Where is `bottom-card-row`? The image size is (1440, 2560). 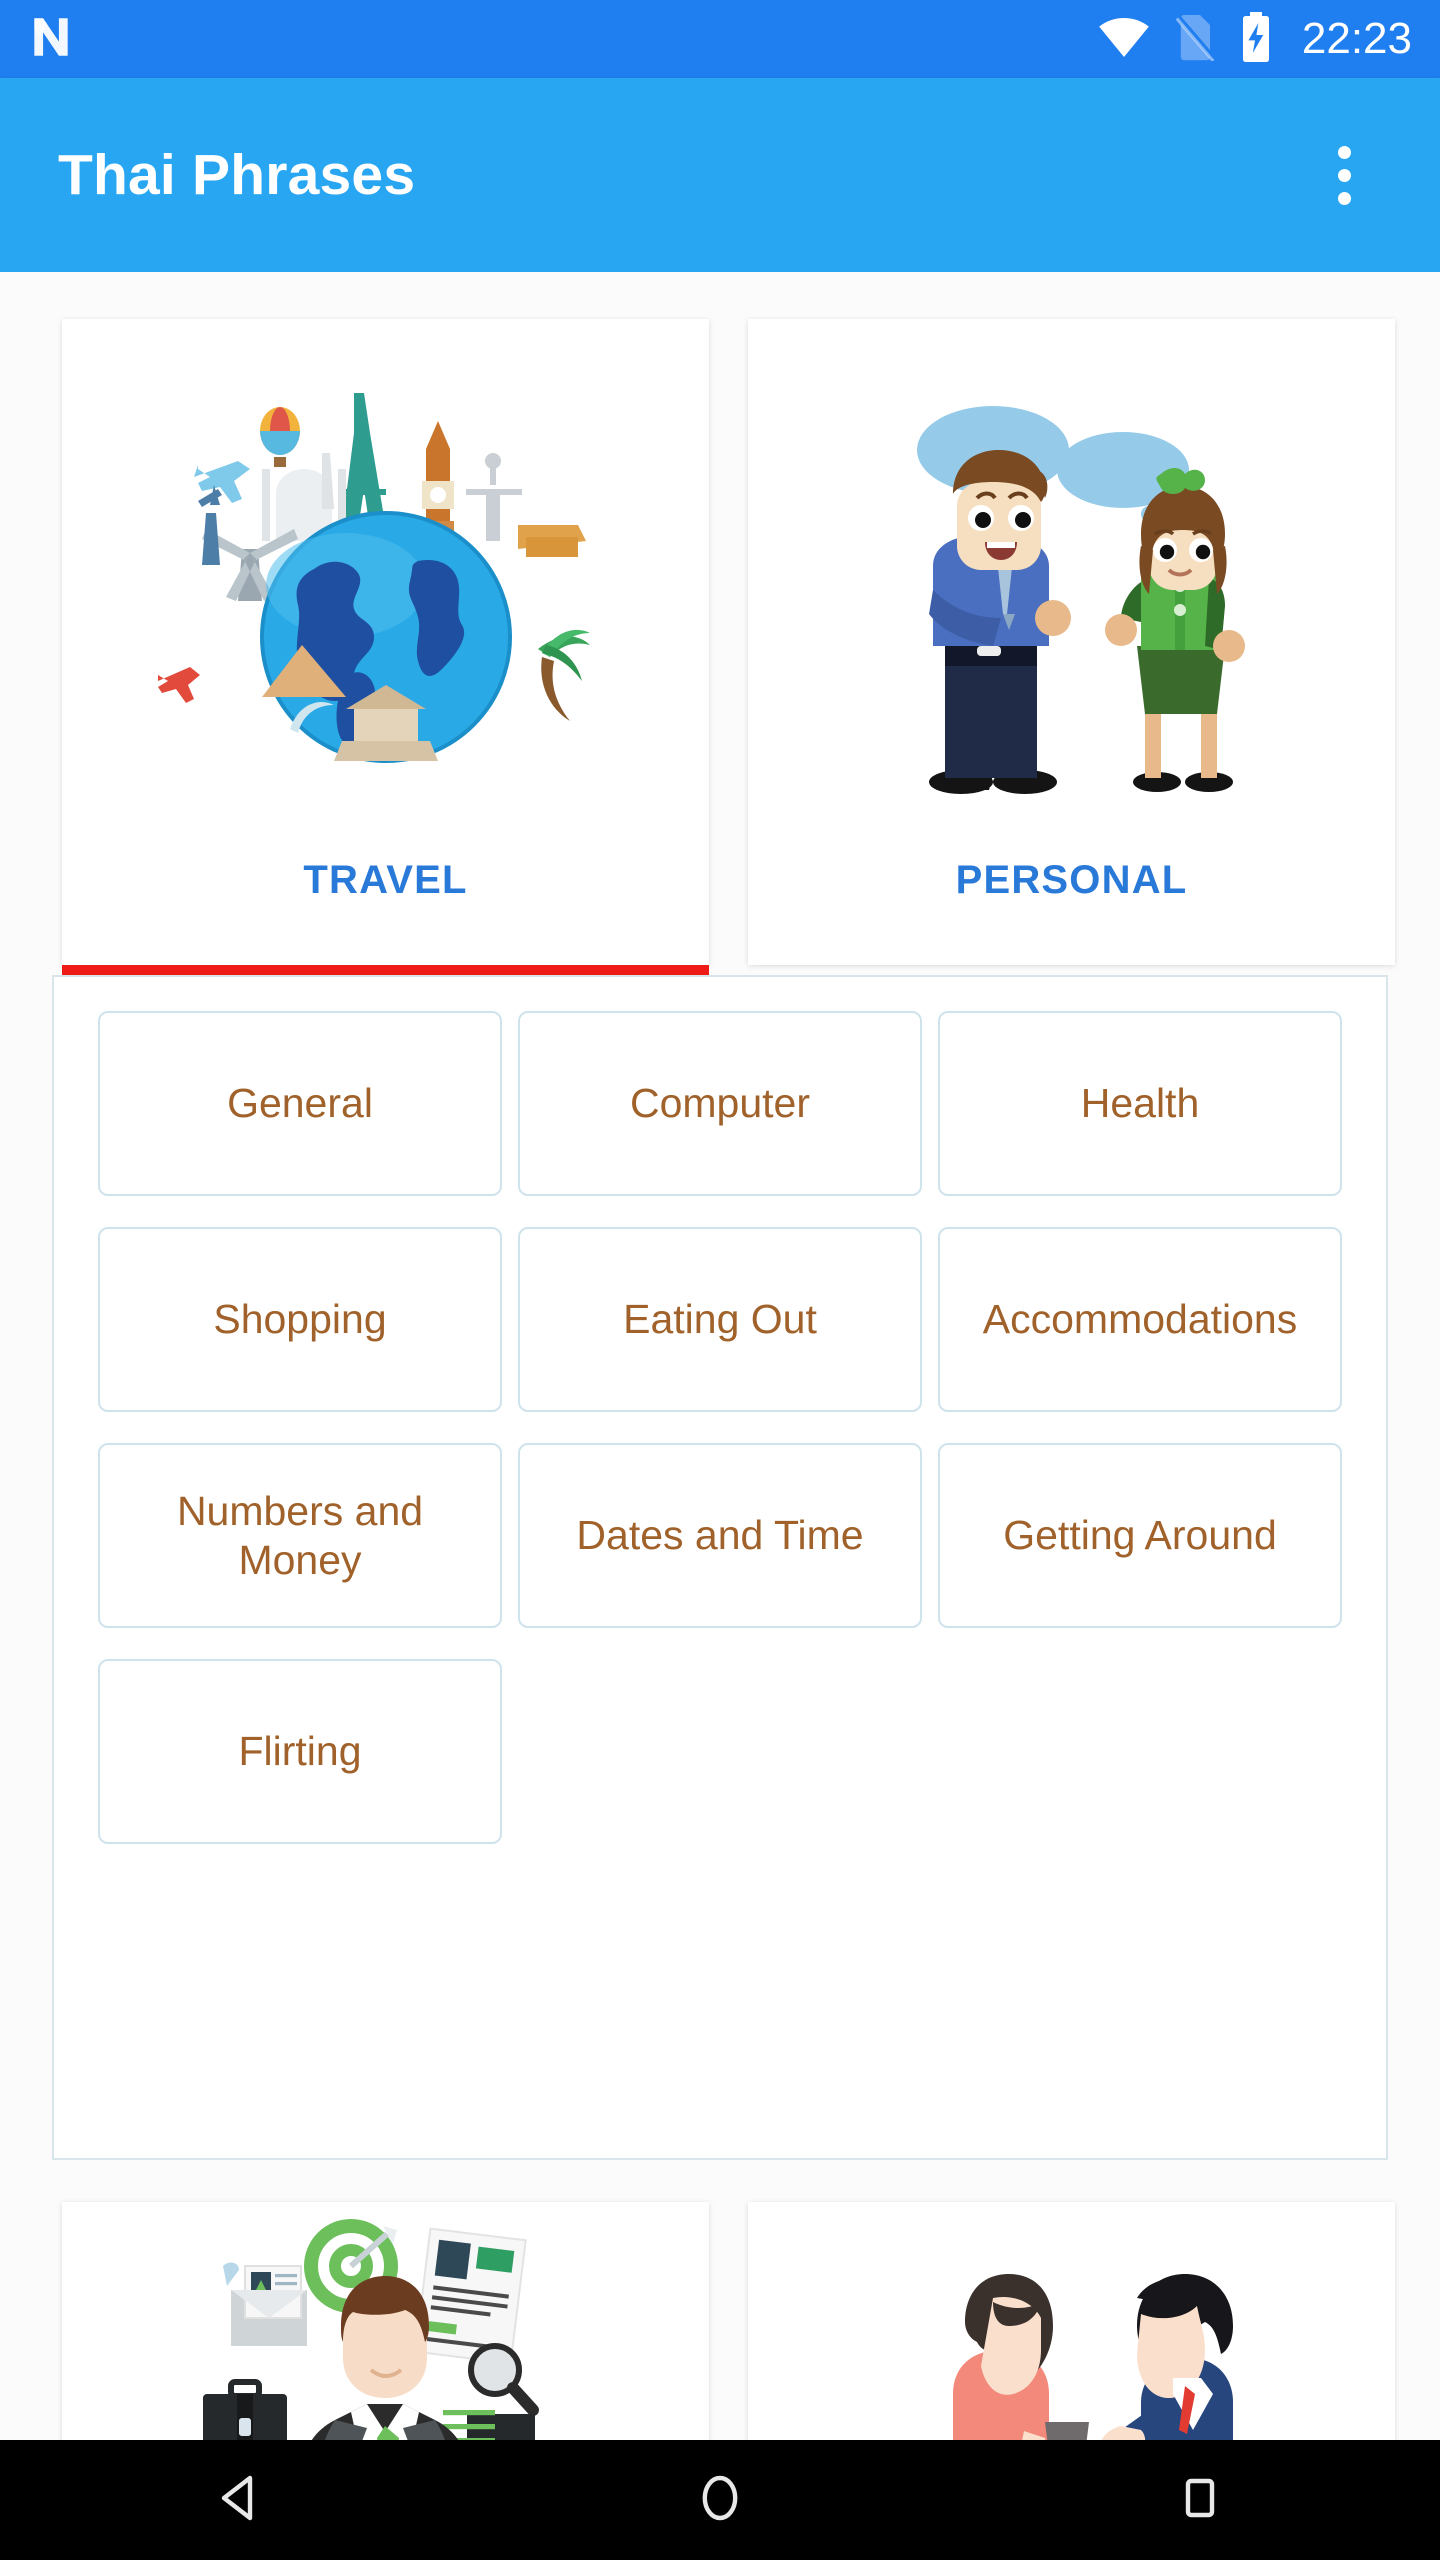 bottom-card-row is located at coordinates (720, 2352).